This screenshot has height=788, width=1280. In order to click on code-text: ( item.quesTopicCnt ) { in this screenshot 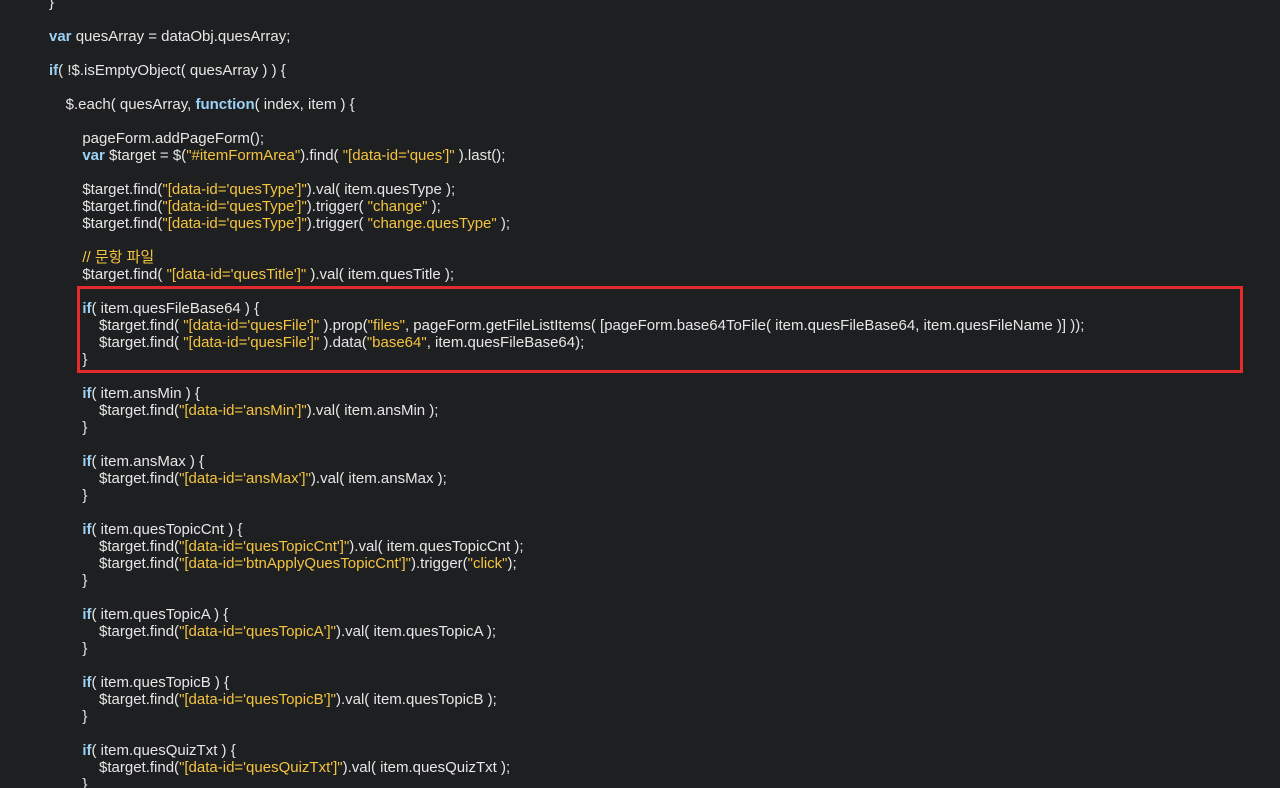, I will do `click(167, 529)`.